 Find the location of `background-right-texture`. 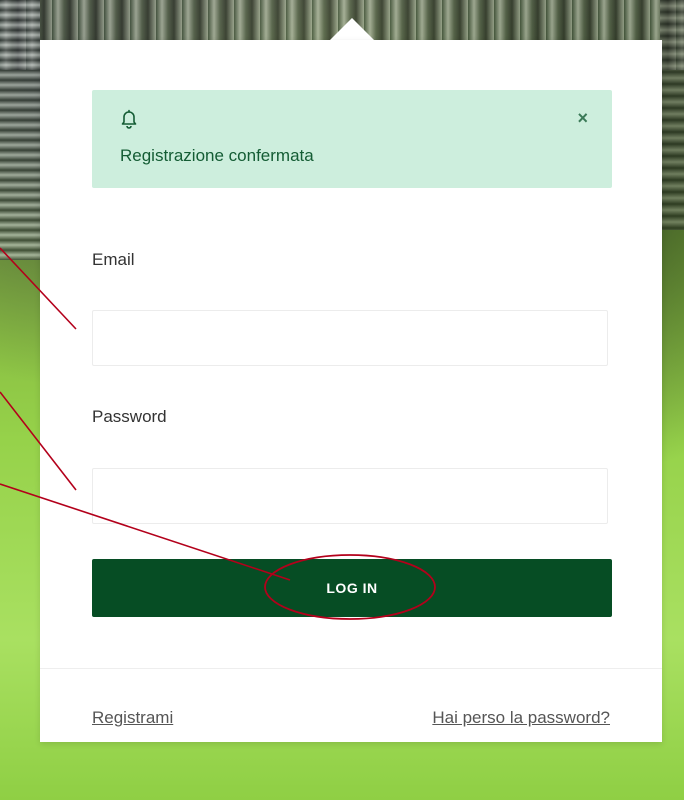

background-right-texture is located at coordinates (672, 115).